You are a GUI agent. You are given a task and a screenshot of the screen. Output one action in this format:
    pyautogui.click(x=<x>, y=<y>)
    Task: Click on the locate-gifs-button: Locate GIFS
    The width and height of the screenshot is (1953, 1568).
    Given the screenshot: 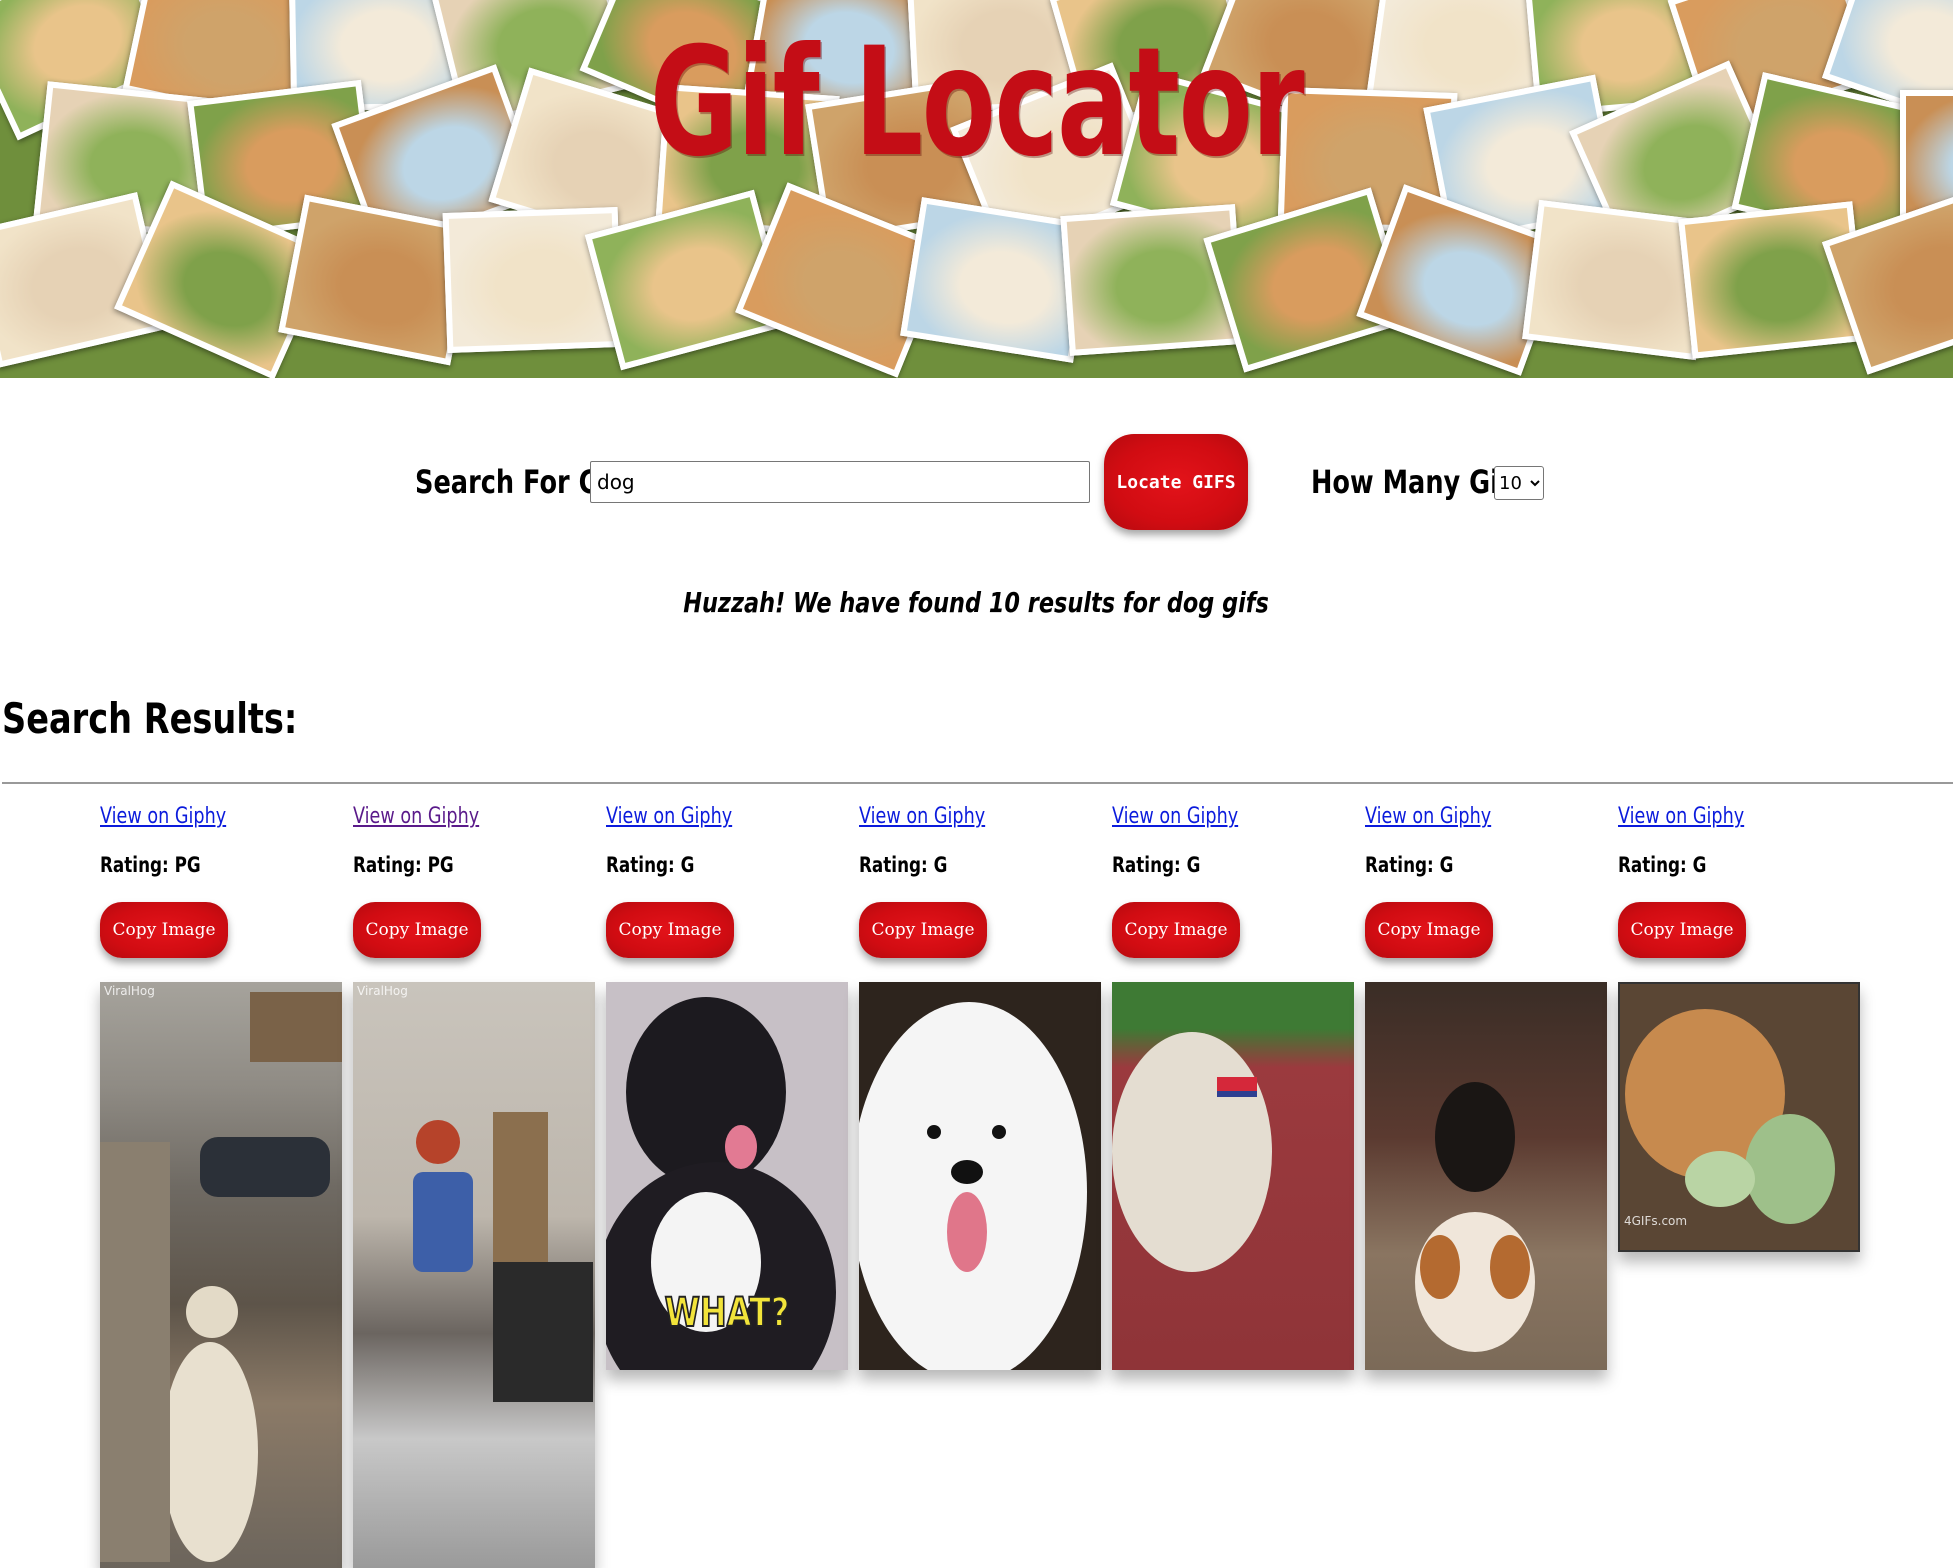 What is the action you would take?
    pyautogui.click(x=1176, y=482)
    